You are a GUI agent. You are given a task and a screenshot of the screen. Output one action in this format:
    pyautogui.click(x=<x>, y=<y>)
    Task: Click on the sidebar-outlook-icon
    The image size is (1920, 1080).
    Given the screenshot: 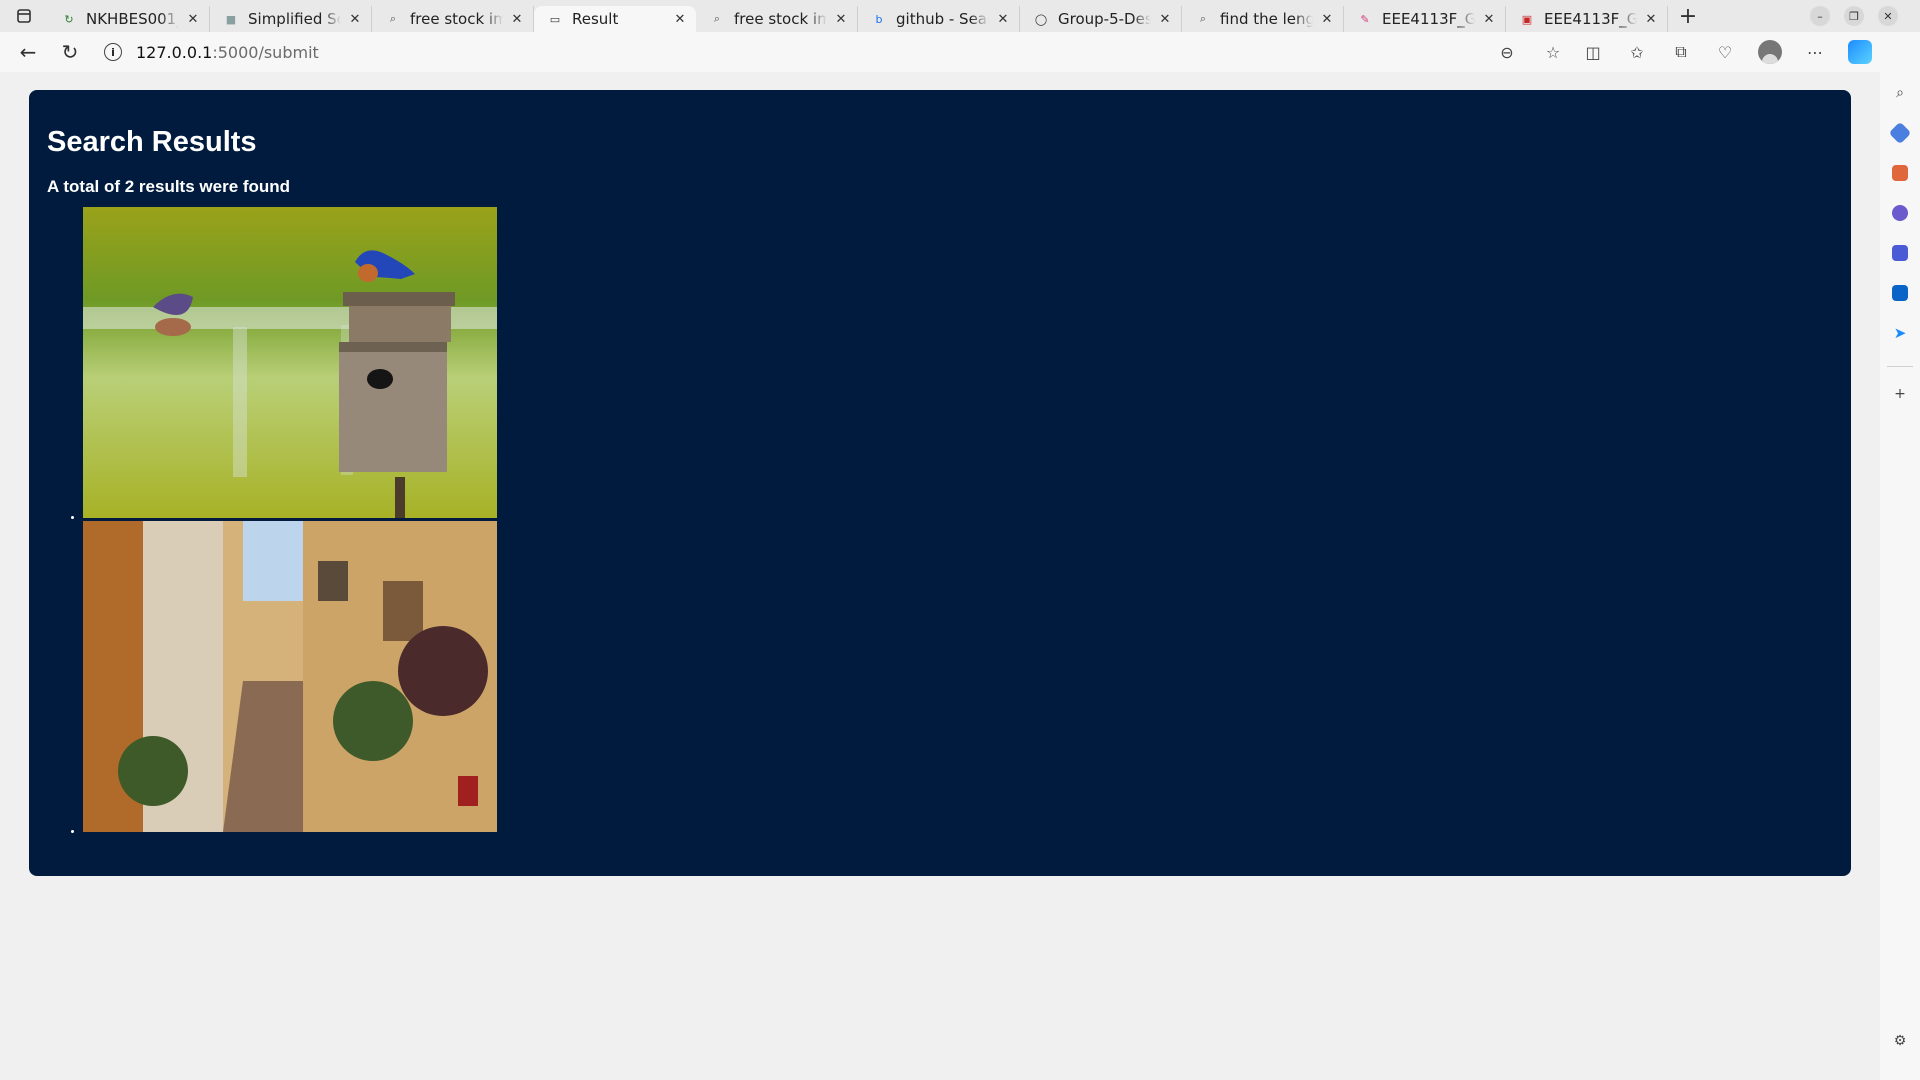 What is the action you would take?
    pyautogui.click(x=1900, y=293)
    